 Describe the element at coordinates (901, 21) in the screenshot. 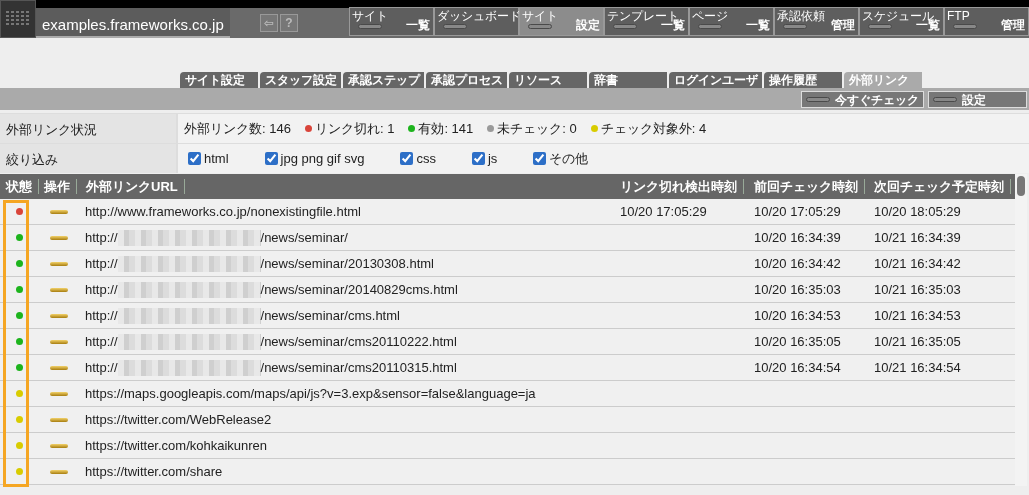

I see `nav-button: スケジュール 一覧` at that location.